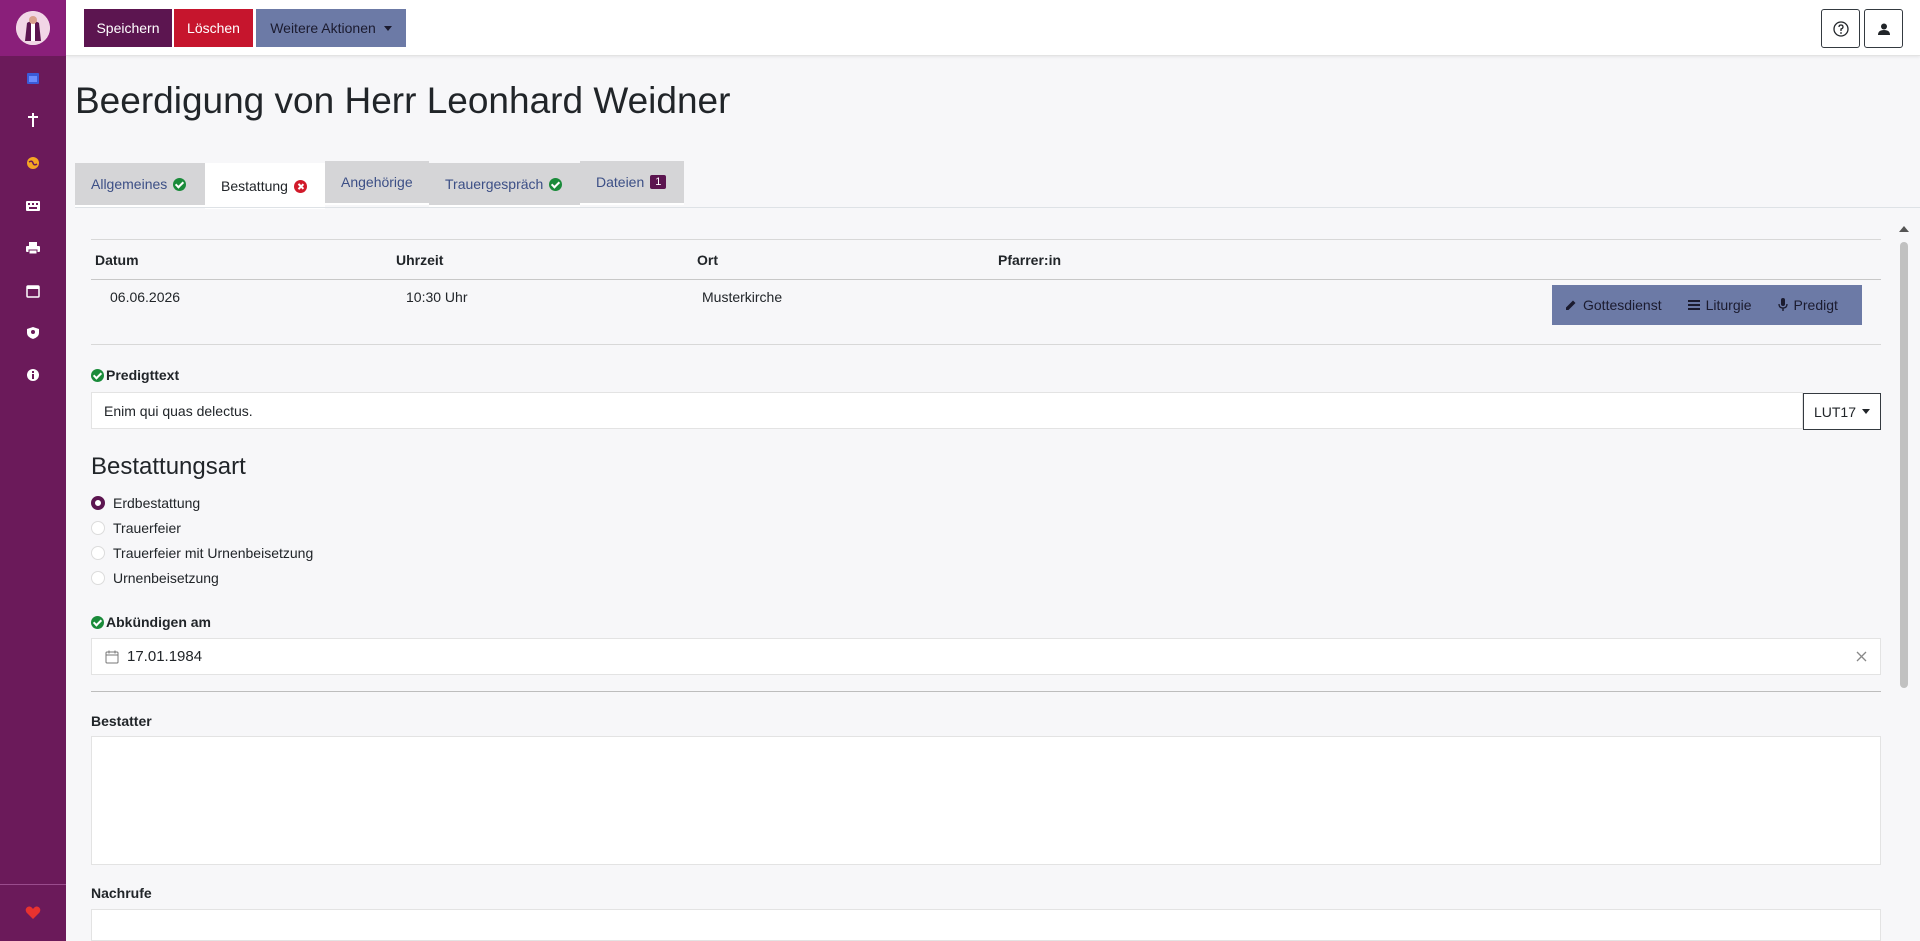  I want to click on help-button, so click(1840, 28).